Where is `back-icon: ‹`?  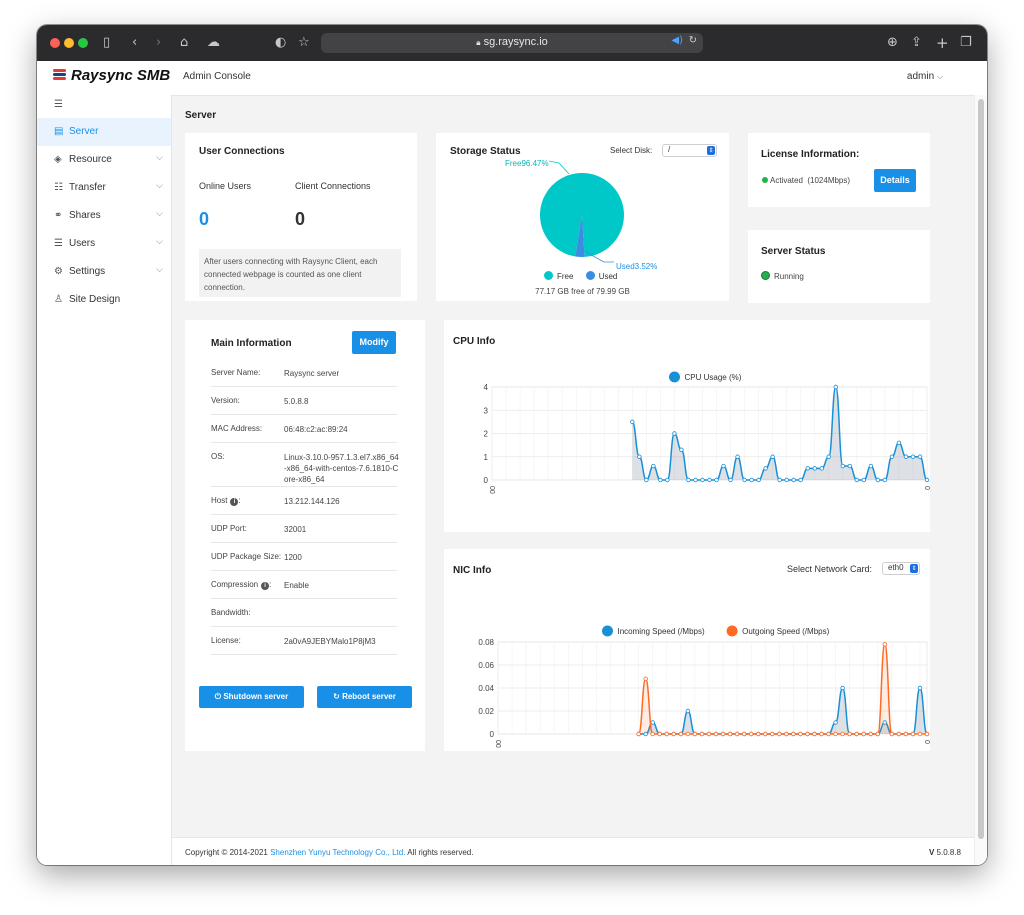 back-icon: ‹ is located at coordinates (134, 43).